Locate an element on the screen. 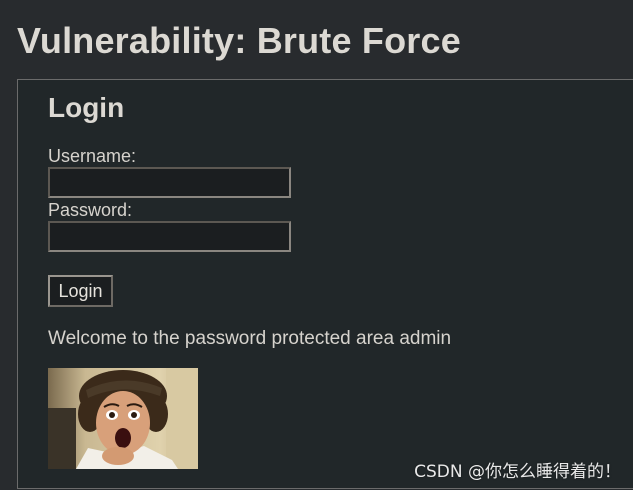 This screenshot has width=633, height=490. password-label: Password: is located at coordinates (90, 210).